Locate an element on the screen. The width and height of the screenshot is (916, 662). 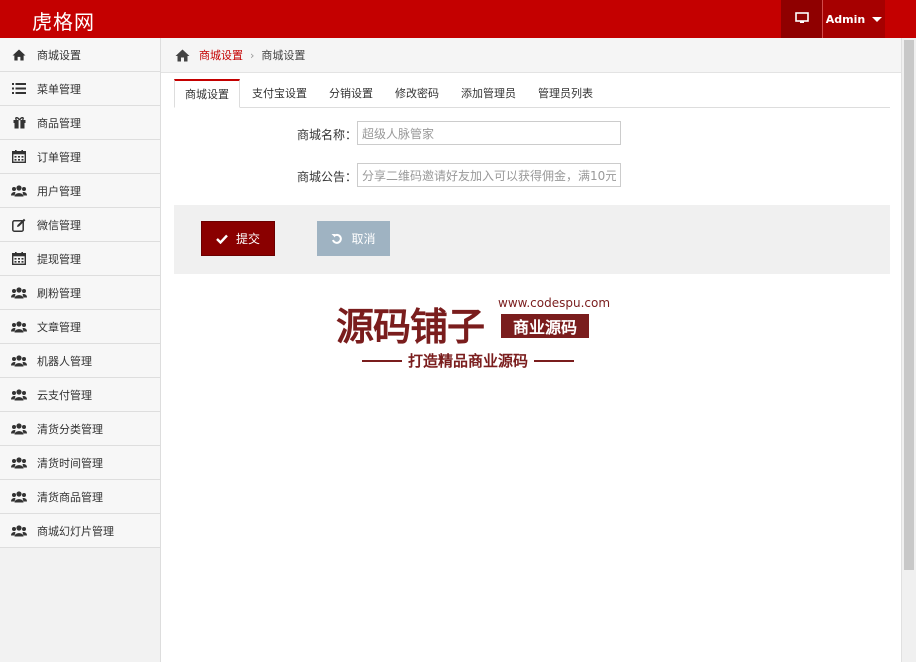
sidebar-item: 清货时间管理 is located at coordinates (80, 463).